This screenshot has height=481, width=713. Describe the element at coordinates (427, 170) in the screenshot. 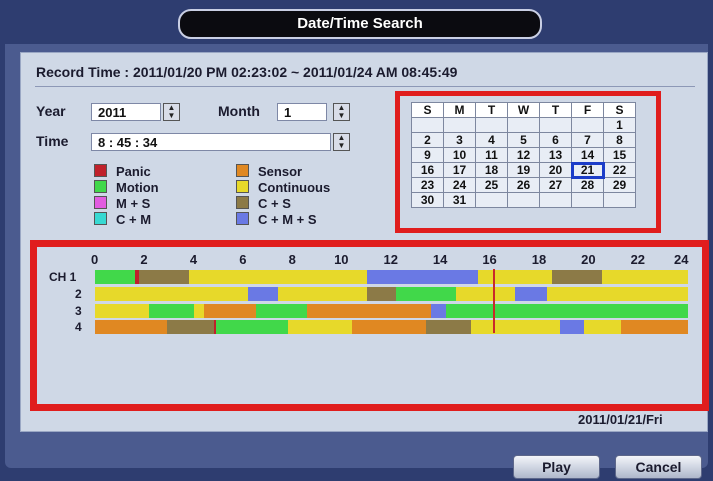

I see `calendar-day: 16` at that location.